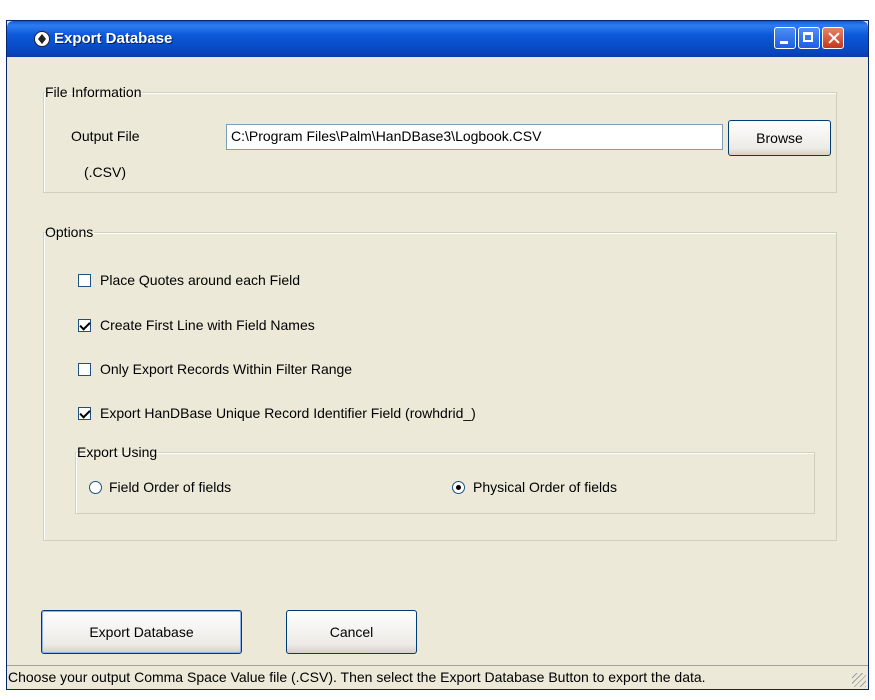 The width and height of the screenshot is (875, 700). I want to click on maximize-button, so click(809, 38).